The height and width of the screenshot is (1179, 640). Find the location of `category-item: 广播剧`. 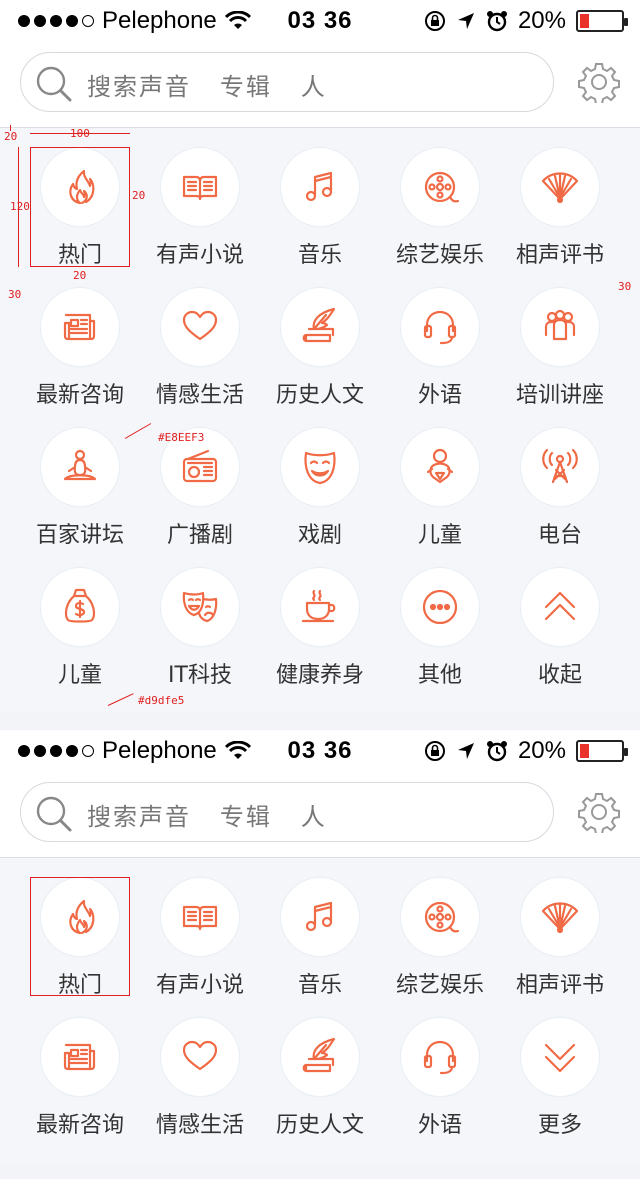

category-item: 广播剧 is located at coordinates (200, 479).